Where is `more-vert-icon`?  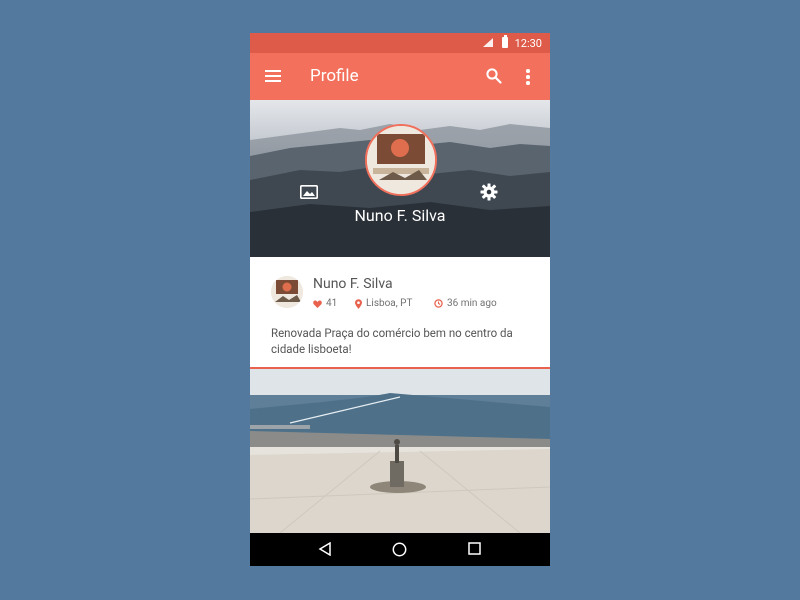 more-vert-icon is located at coordinates (528, 77).